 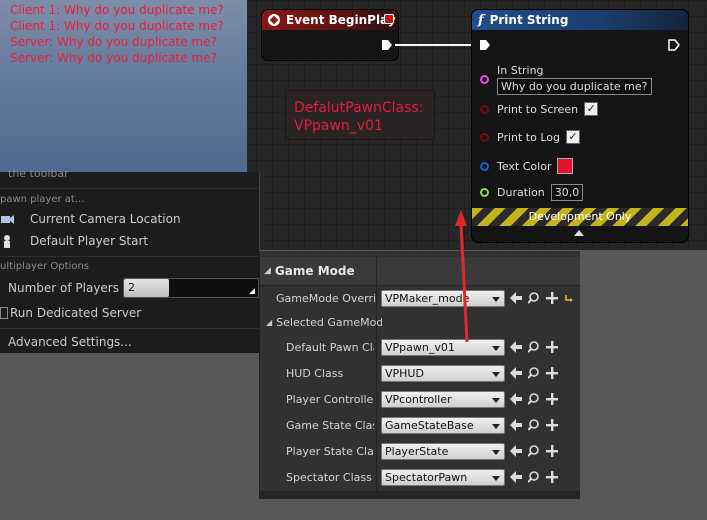 I want to click on print-to-log-checkbox: ✓, so click(x=573, y=137).